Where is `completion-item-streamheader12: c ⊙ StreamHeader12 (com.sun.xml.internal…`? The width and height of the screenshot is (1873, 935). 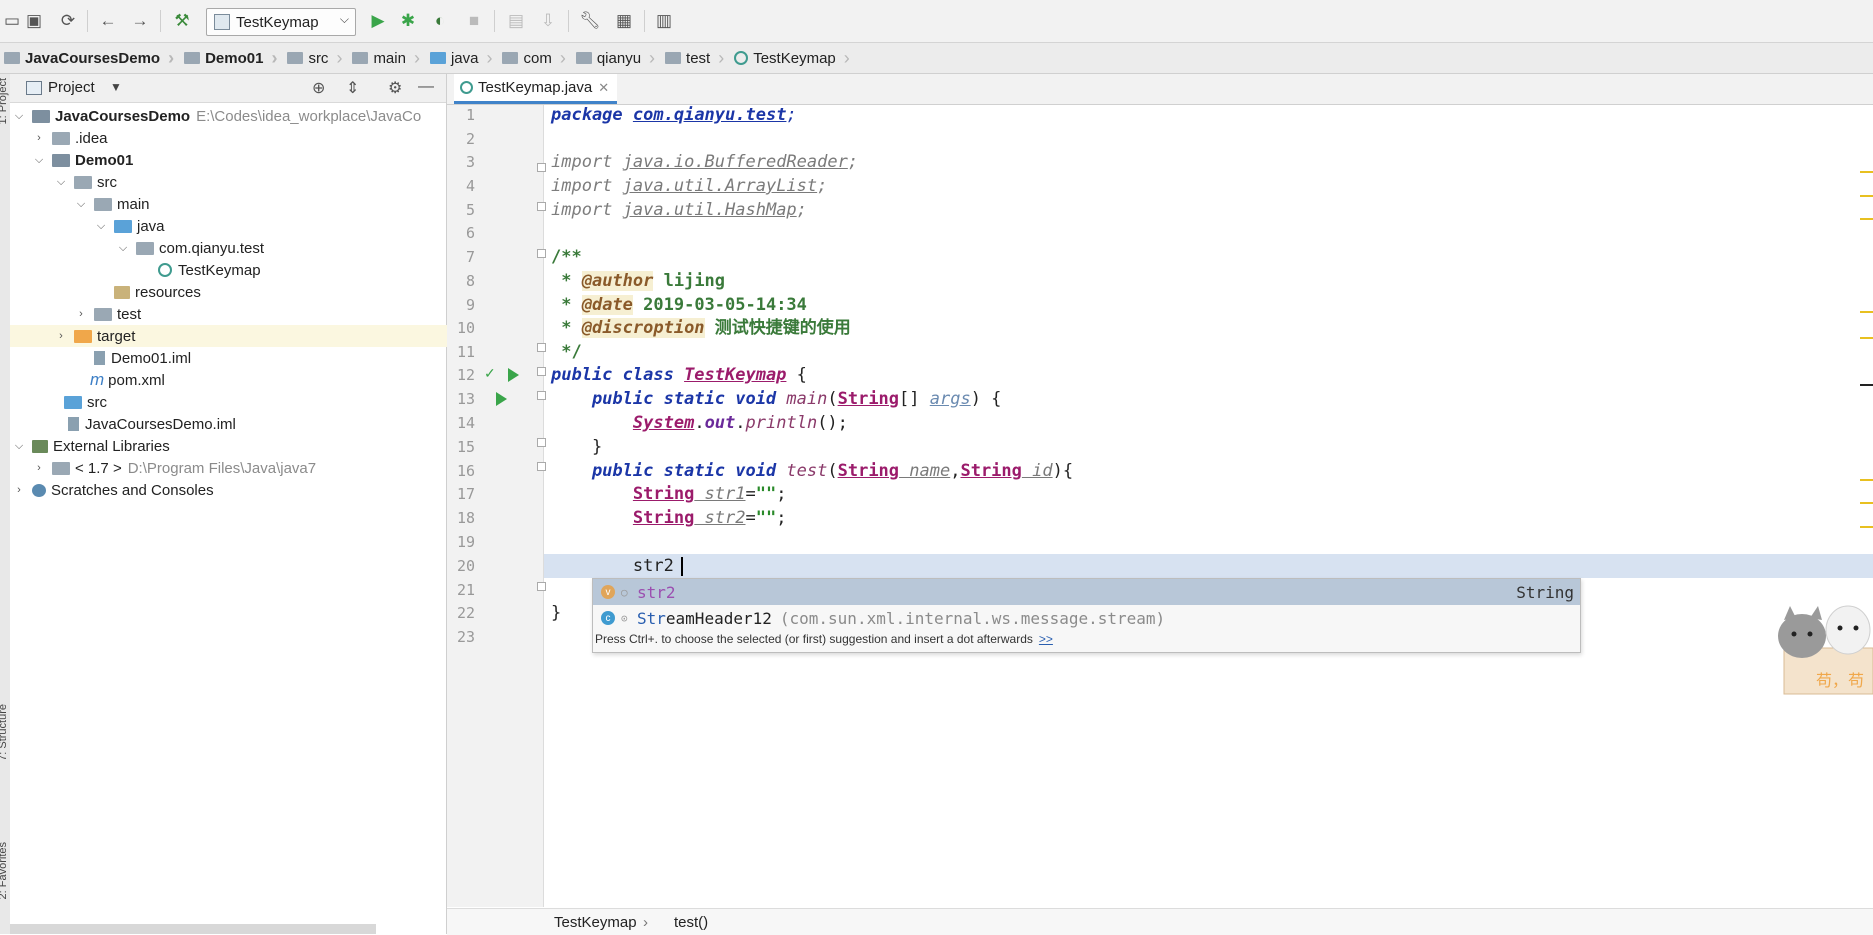
completion-item-streamheader12: c ⊙ StreamHeader12 (com.sun.xml.internal… is located at coordinates (1086, 618).